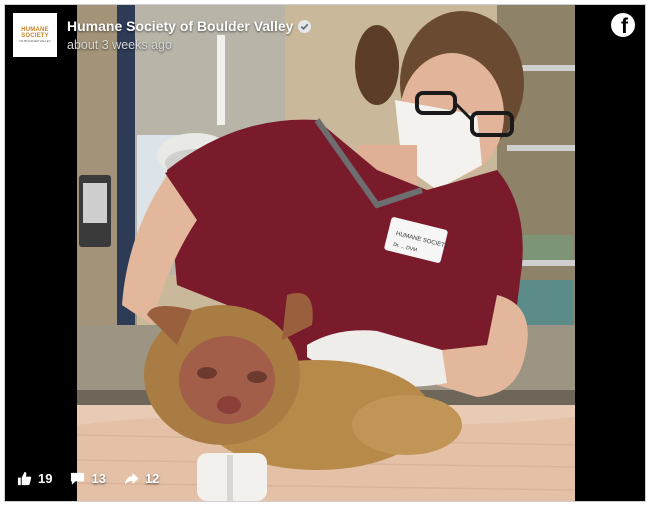  I want to click on page-name-link: Humane Society of Boulder Valley, so click(180, 26).